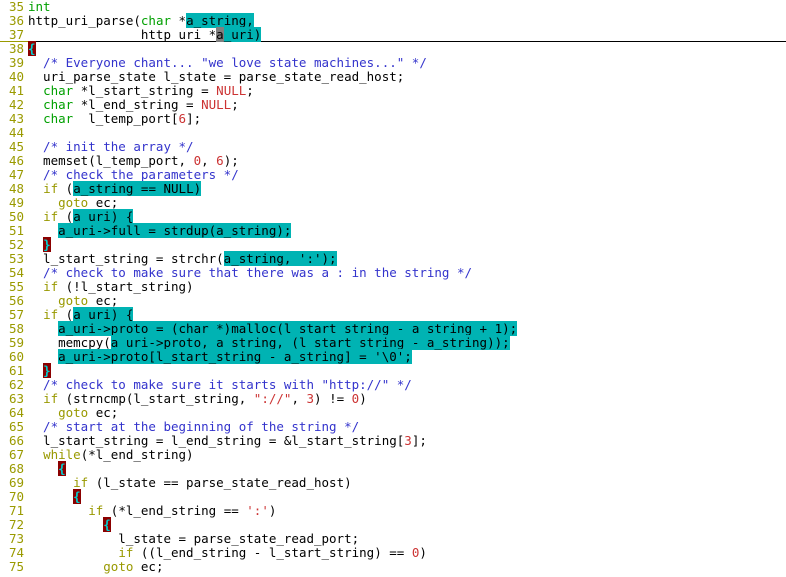 Image resolution: width=786 pixels, height=577 pixels. Describe the element at coordinates (407, 483) in the screenshot. I see `code-line-content: if (l_state == parse_state_read_host)` at that location.